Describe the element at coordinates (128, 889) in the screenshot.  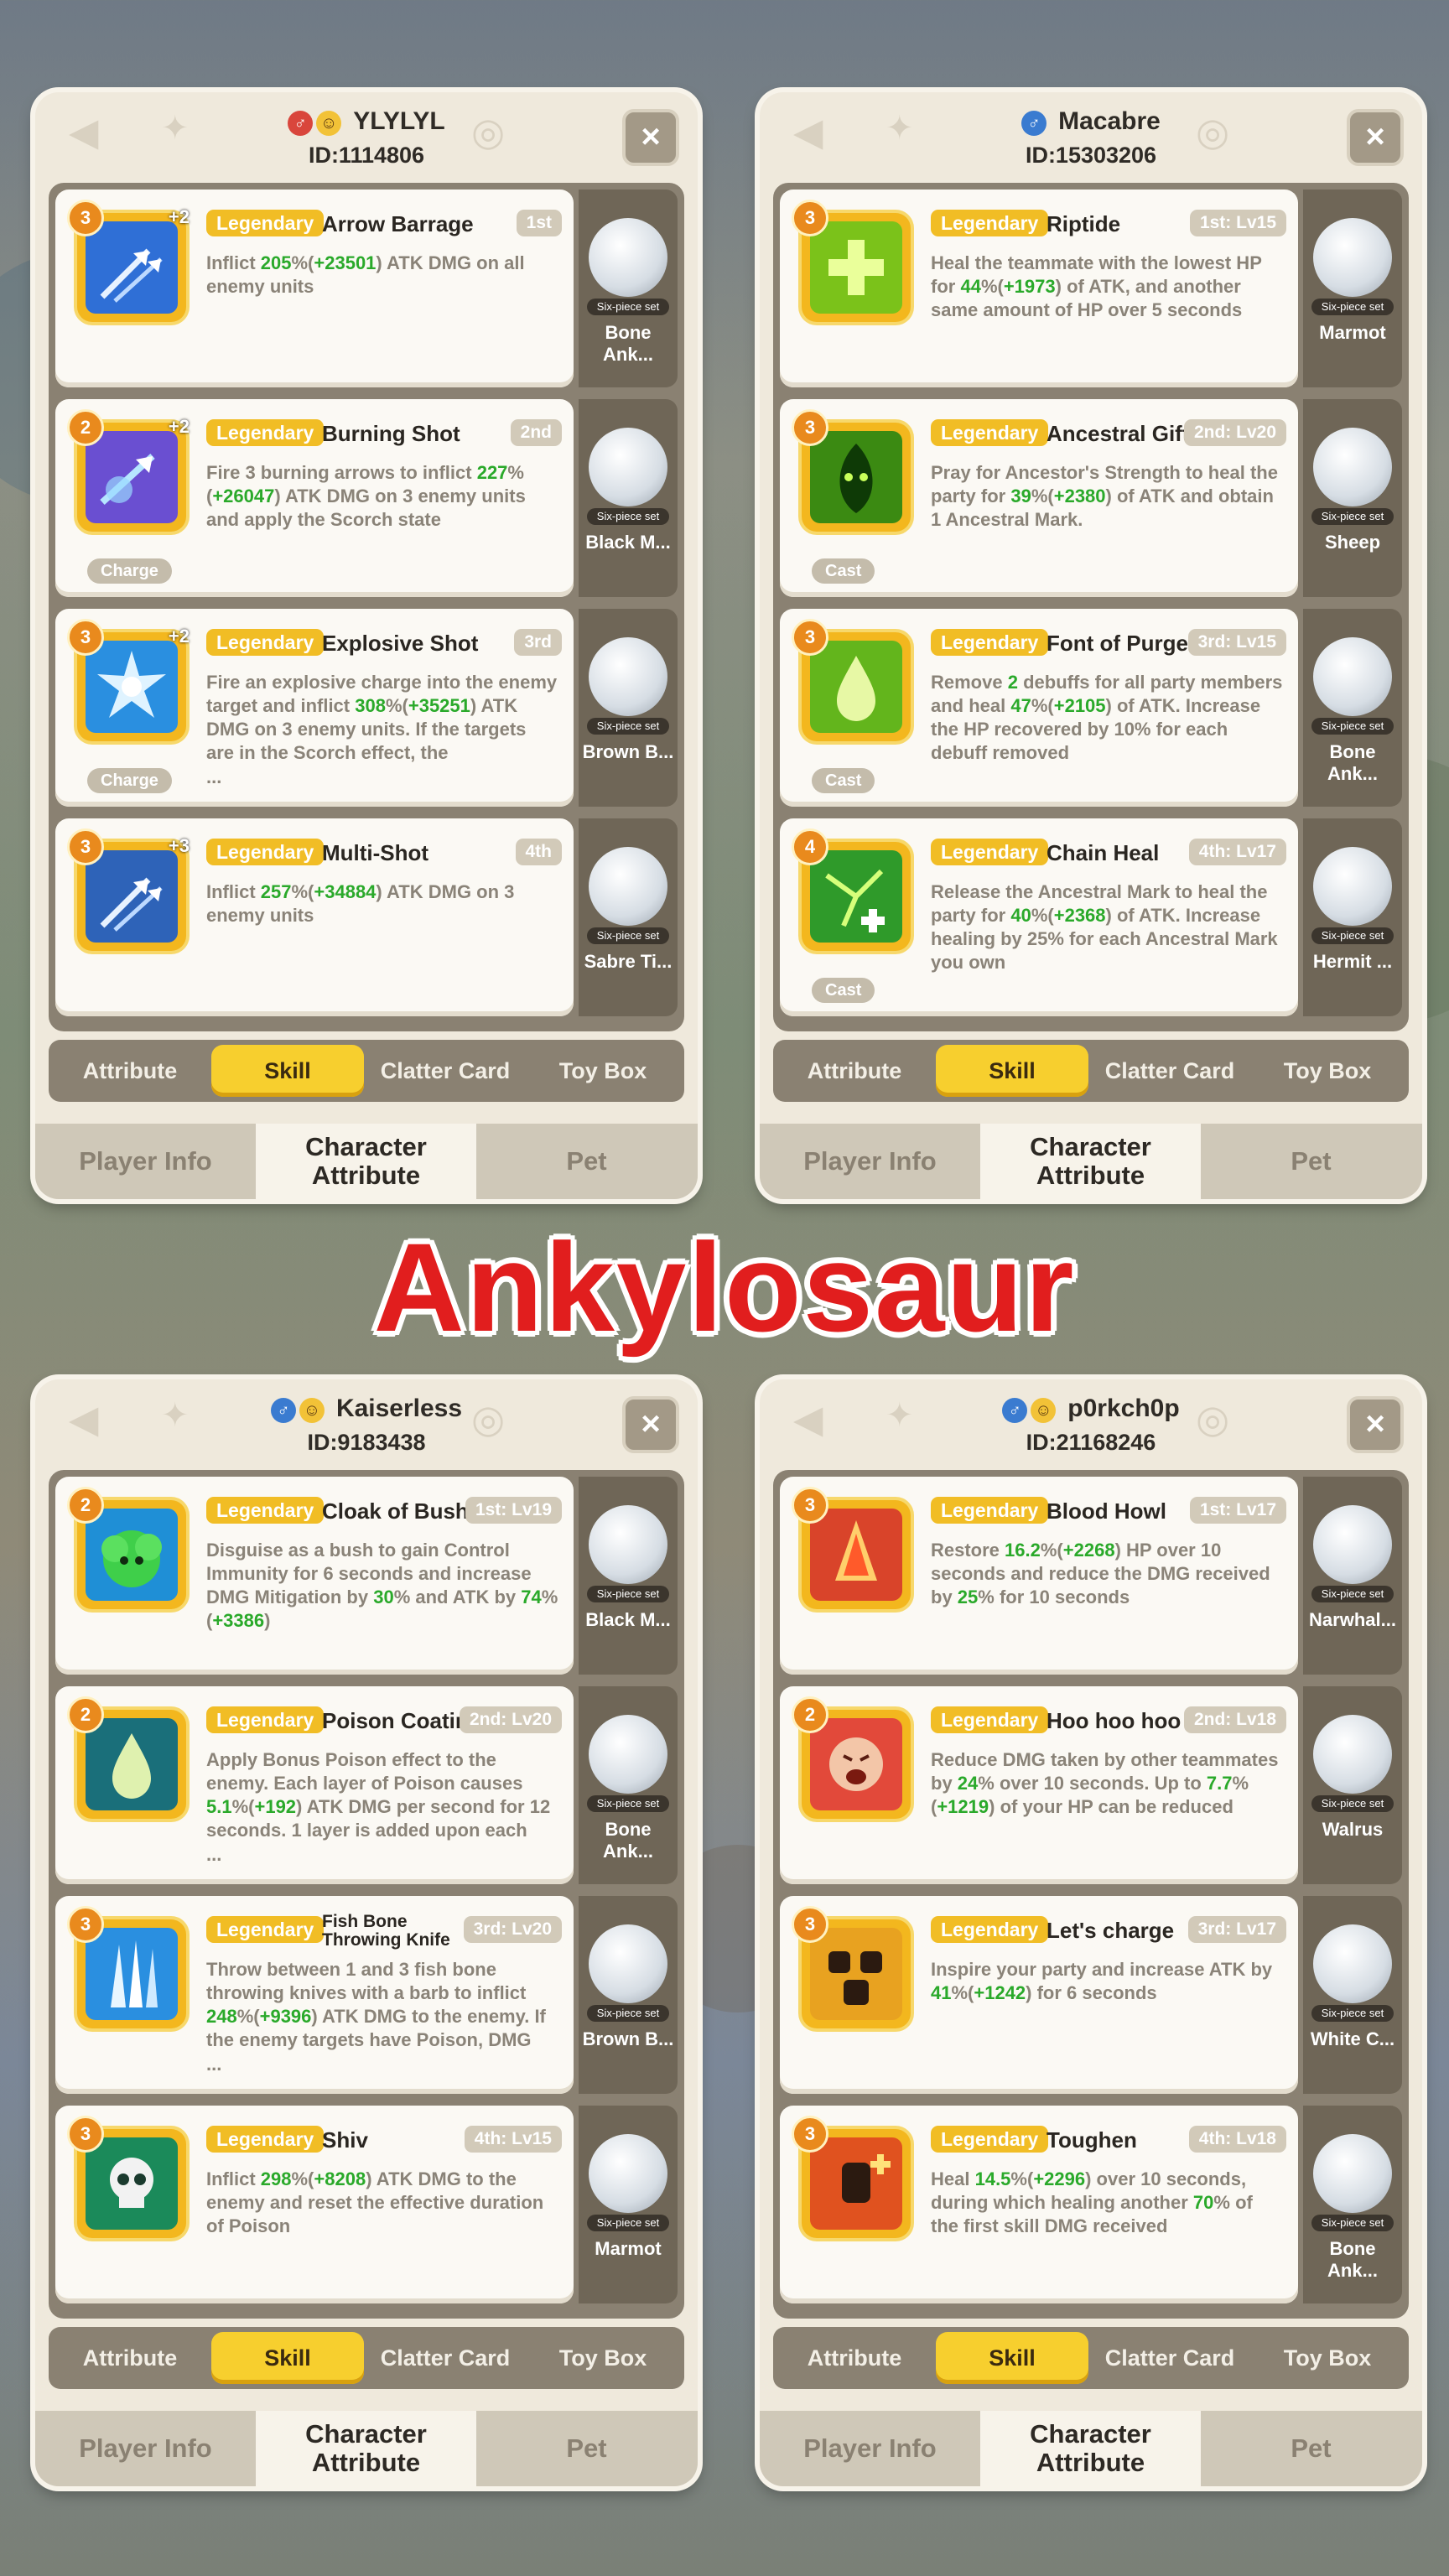
I see `skill-icon-frame: 3 +3` at that location.